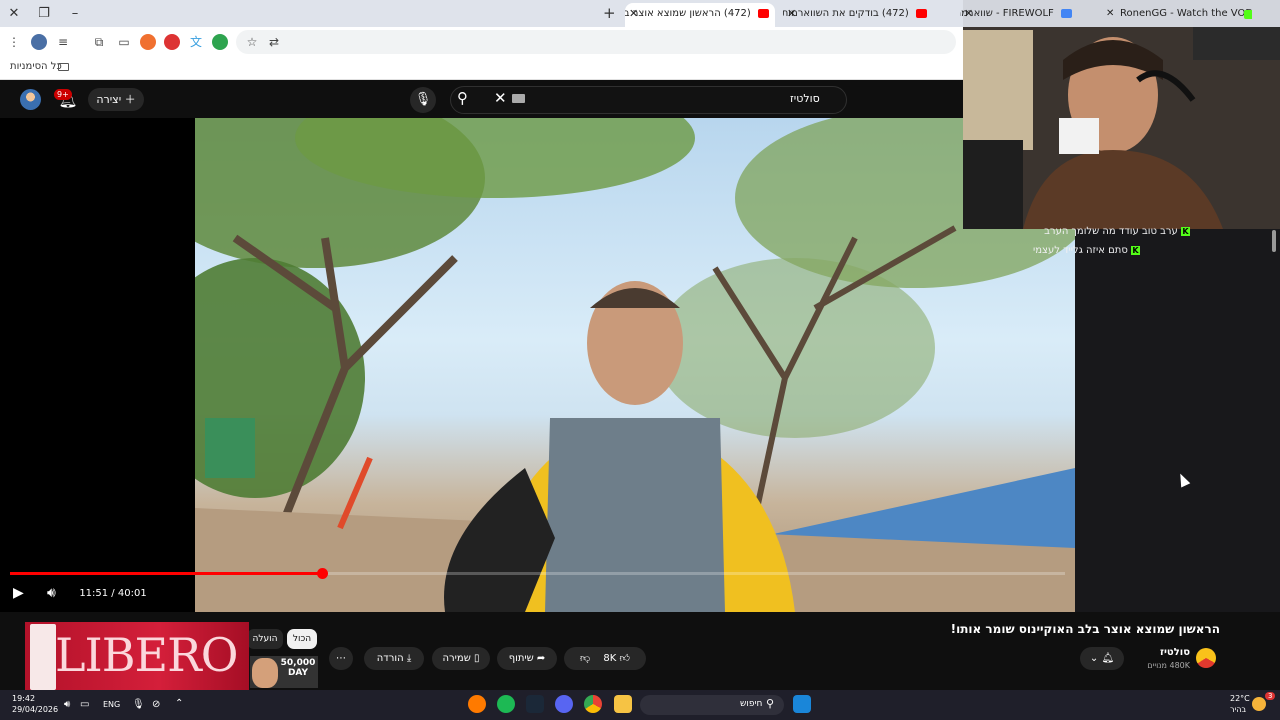  Describe the element at coordinates (521, 658) in the screenshot. I see `share-label: שיתוף` at that location.